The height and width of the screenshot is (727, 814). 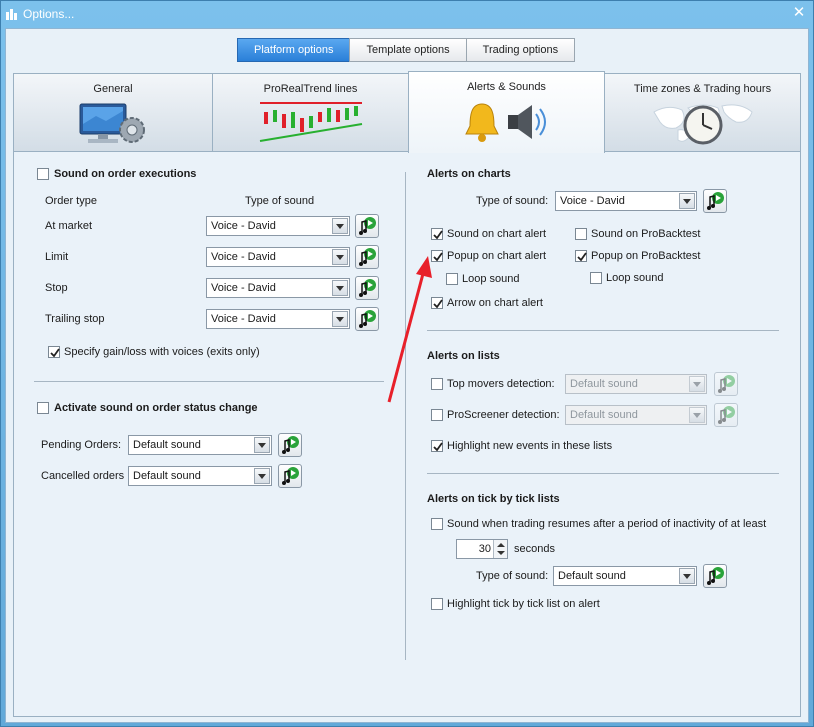 What do you see at coordinates (506, 87) in the screenshot?
I see `tab-alerts-label: Alerts & Sounds` at bounding box center [506, 87].